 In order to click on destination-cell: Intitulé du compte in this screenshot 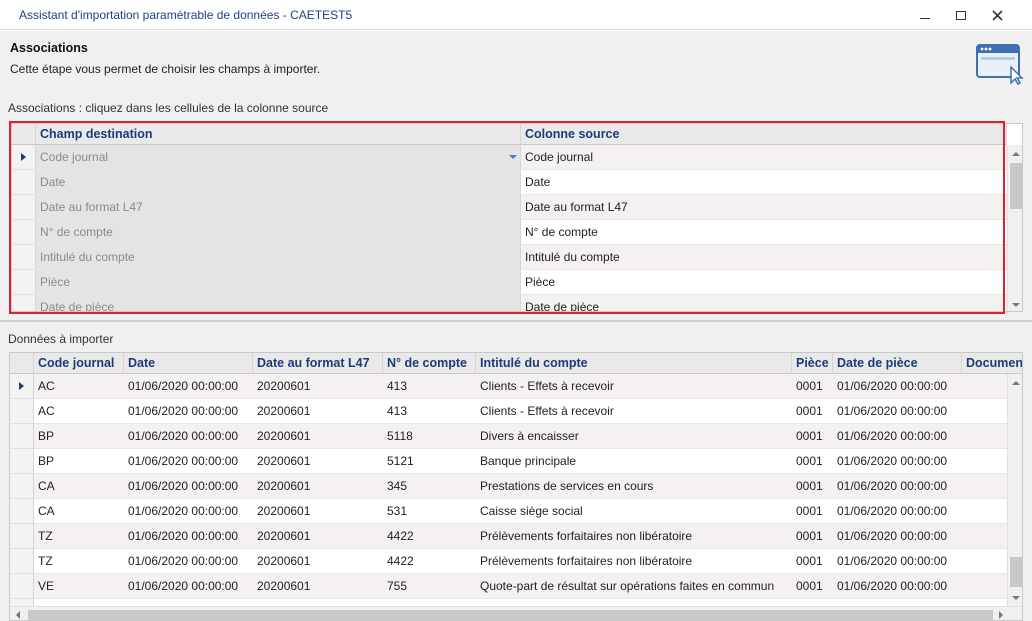, I will do `click(278, 257)`.